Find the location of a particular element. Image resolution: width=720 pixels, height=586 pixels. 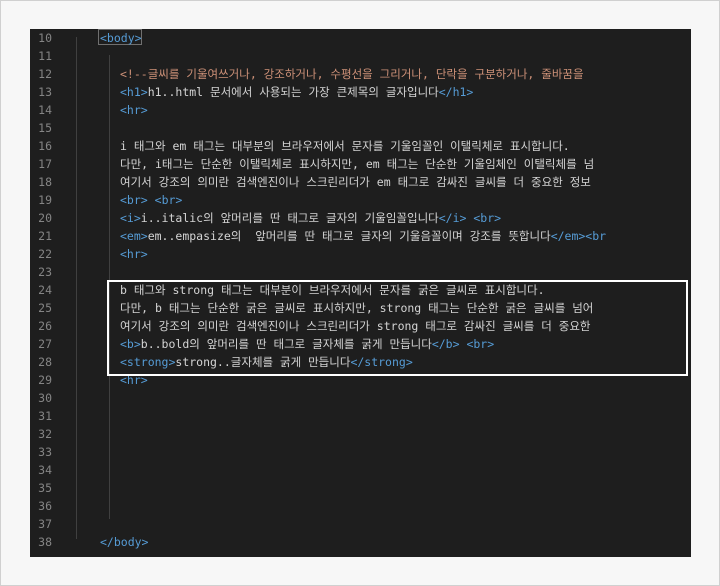

code-line: 33 is located at coordinates (360, 452).